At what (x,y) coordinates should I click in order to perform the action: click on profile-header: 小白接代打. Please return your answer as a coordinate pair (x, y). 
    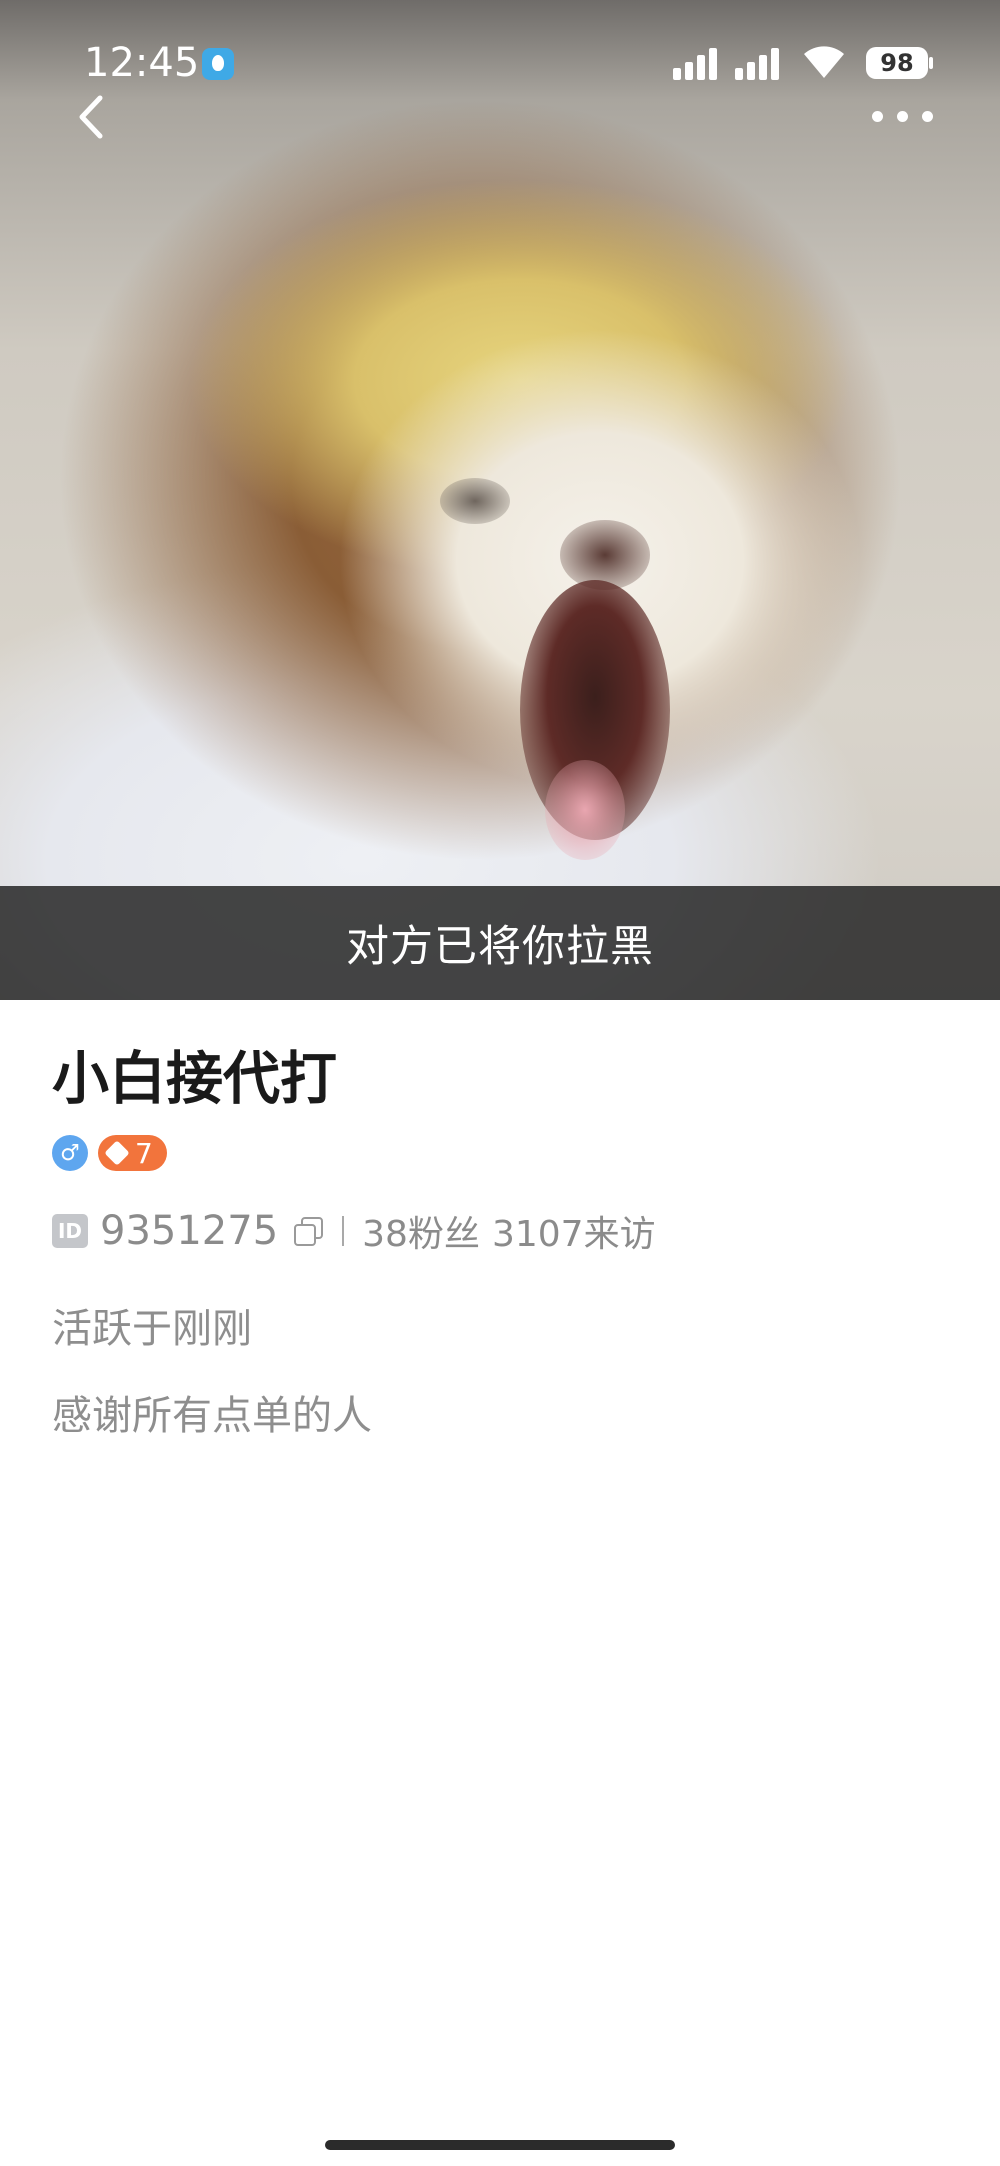
    Looking at the image, I should click on (502, 1079).